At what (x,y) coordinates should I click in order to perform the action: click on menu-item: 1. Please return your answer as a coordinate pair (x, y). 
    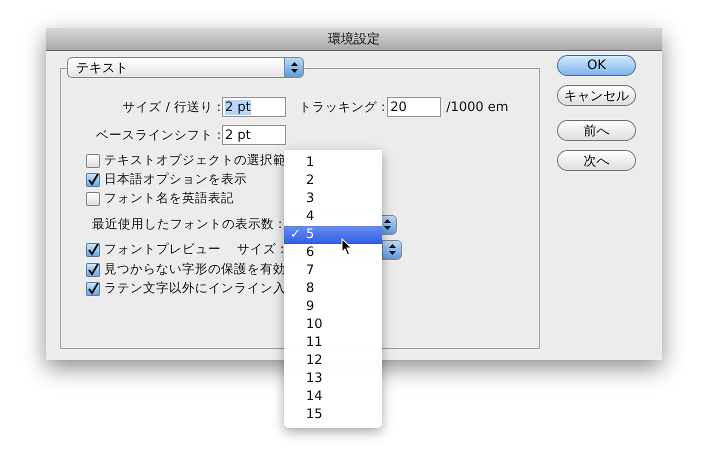
    Looking at the image, I should click on (333, 163).